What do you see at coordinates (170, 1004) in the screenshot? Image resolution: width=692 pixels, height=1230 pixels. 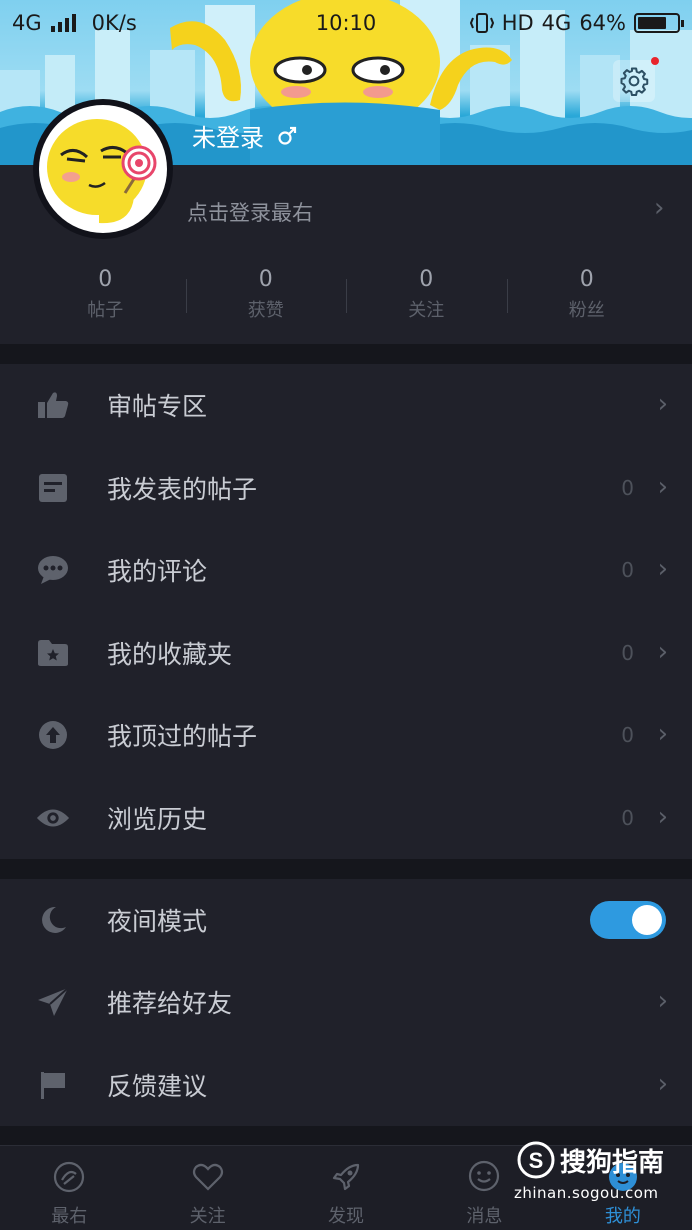 I see `menu-item-label: 推荐给好友` at bounding box center [170, 1004].